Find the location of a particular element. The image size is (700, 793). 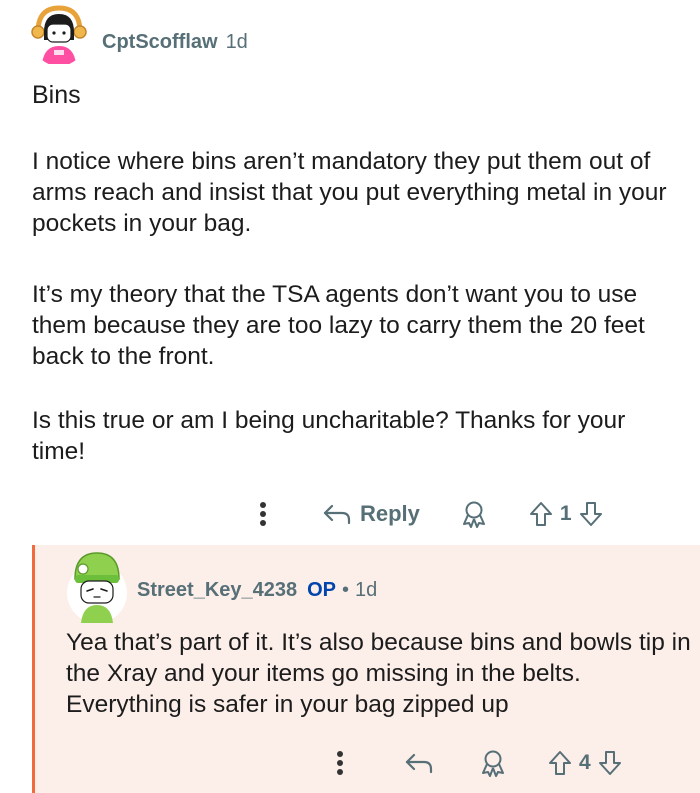

vote-count: 4 is located at coordinates (585, 762).